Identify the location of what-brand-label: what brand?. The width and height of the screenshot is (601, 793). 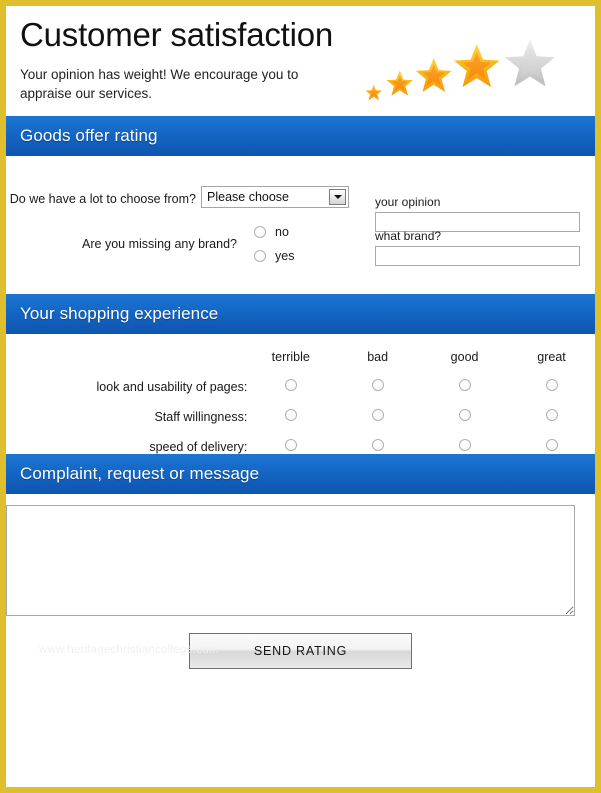
(408, 236).